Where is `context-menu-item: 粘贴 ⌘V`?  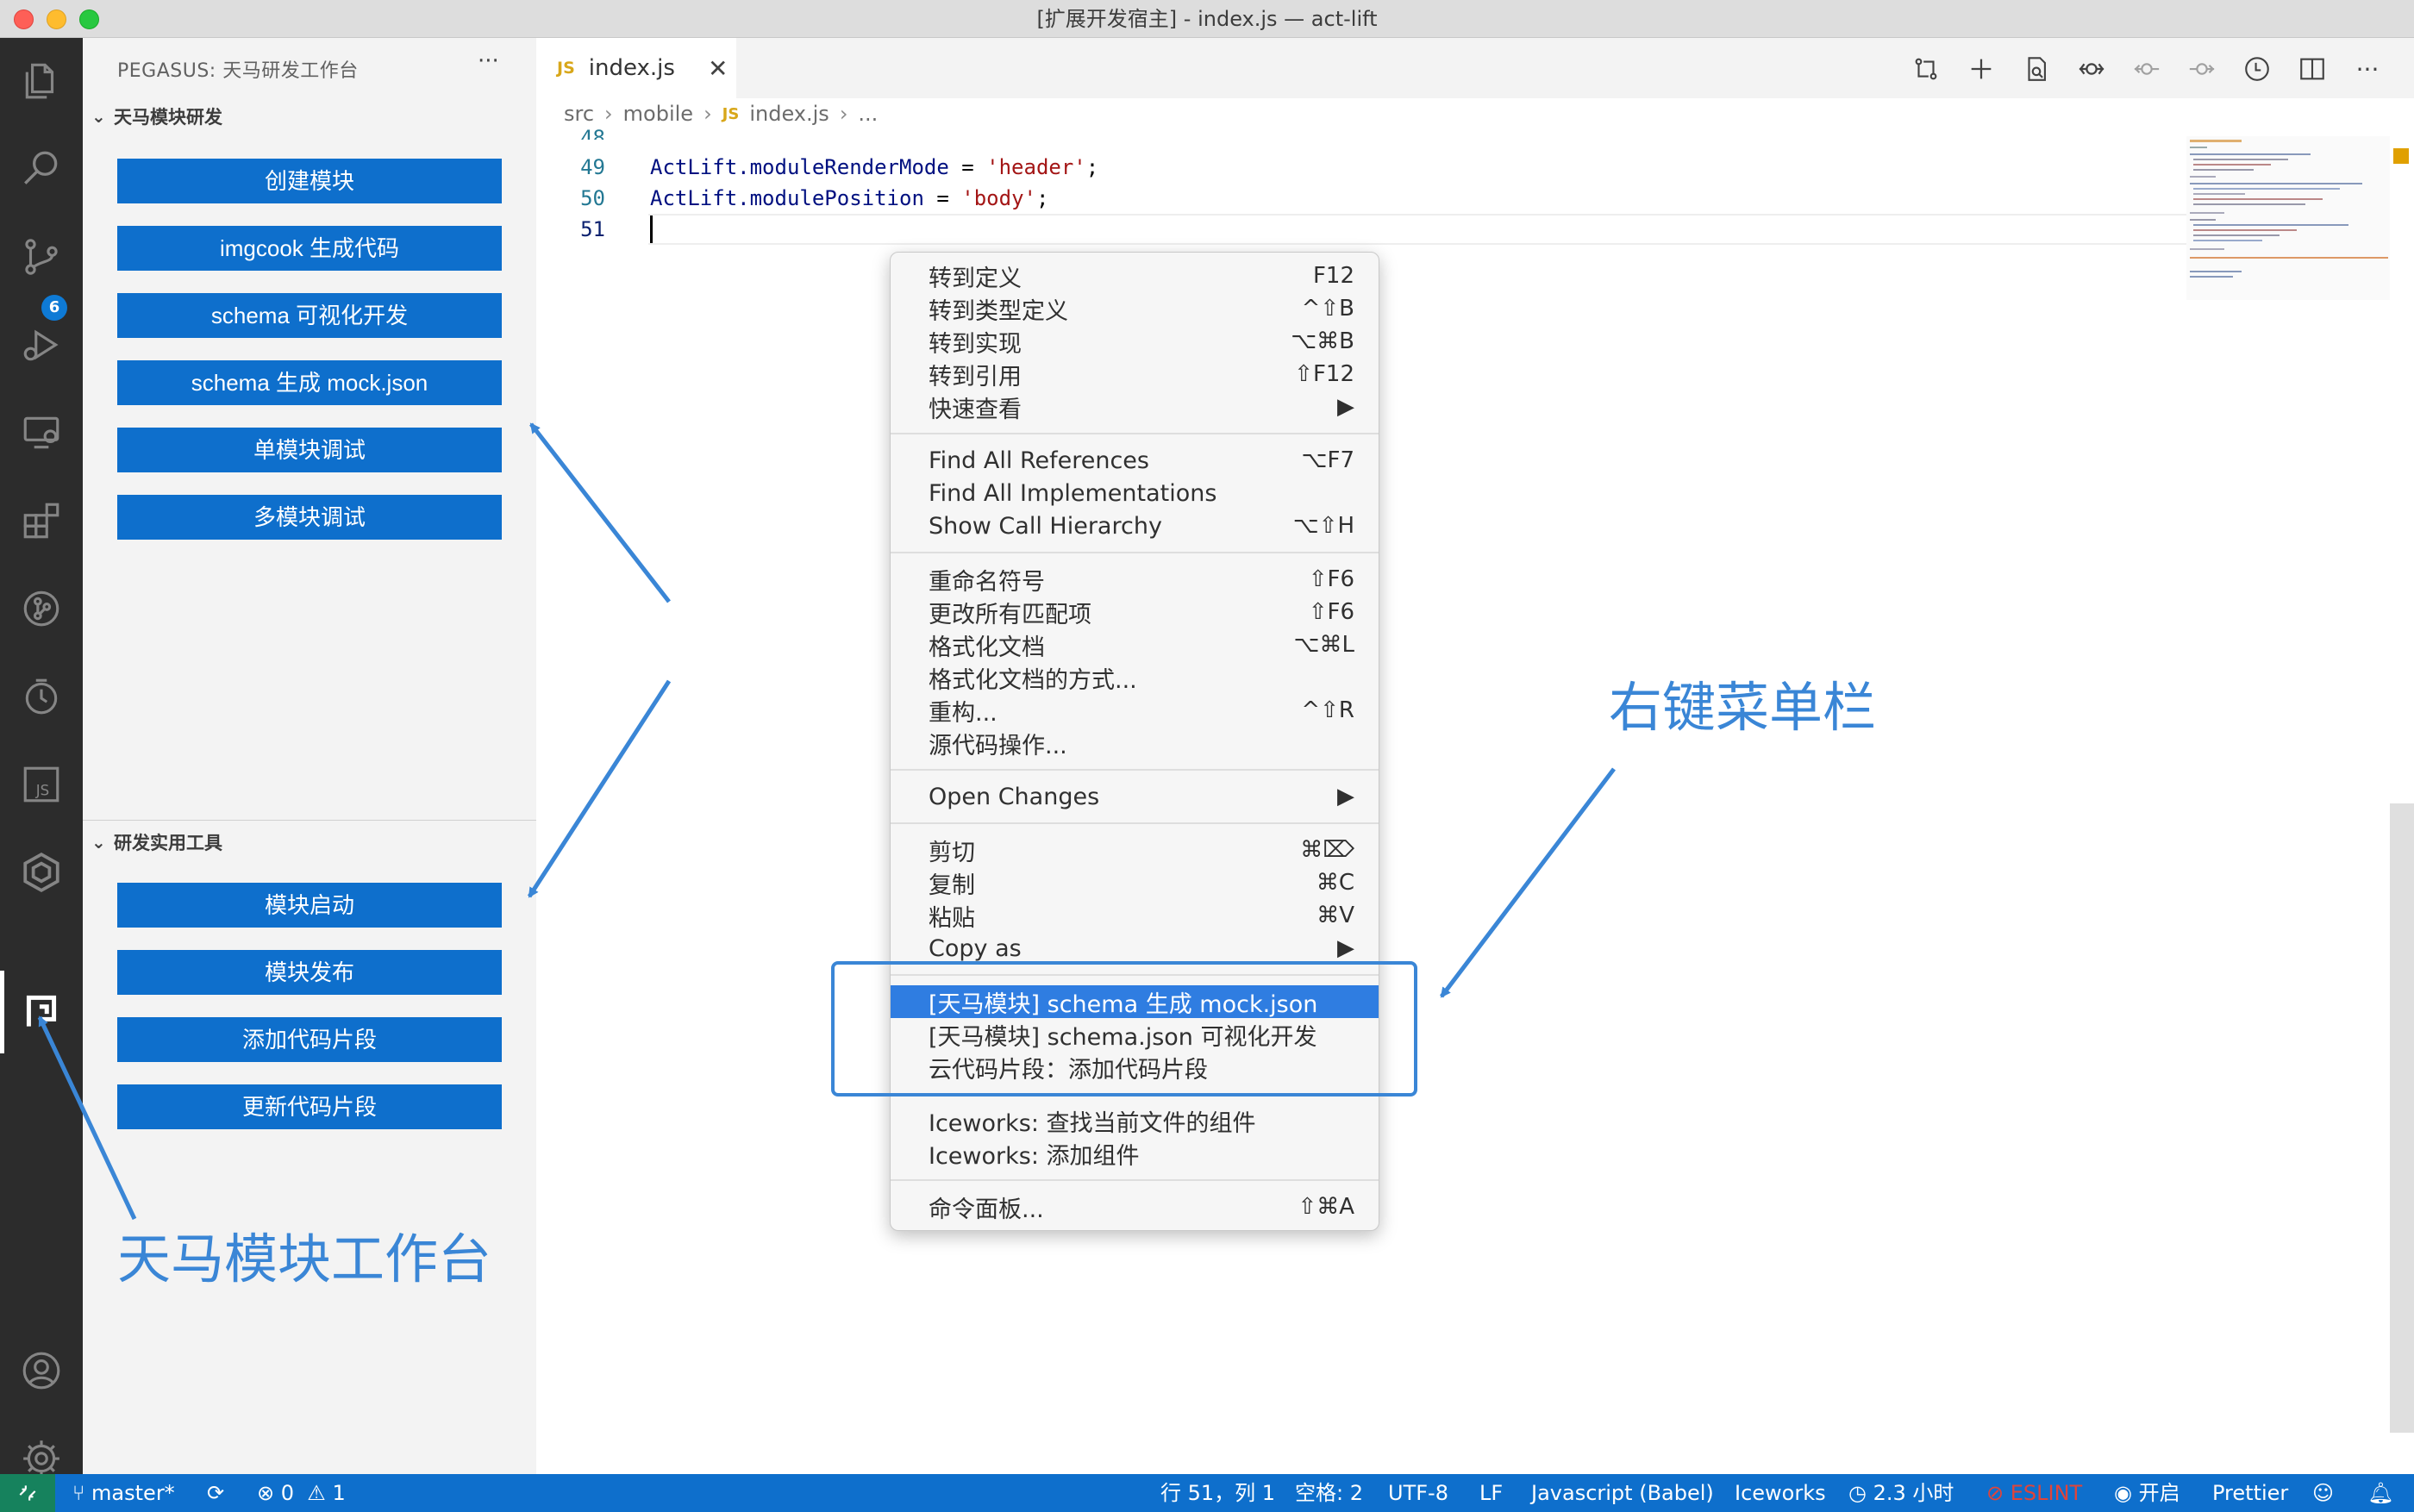
context-menu-item: 粘贴 ⌘V is located at coordinates (1135, 915).